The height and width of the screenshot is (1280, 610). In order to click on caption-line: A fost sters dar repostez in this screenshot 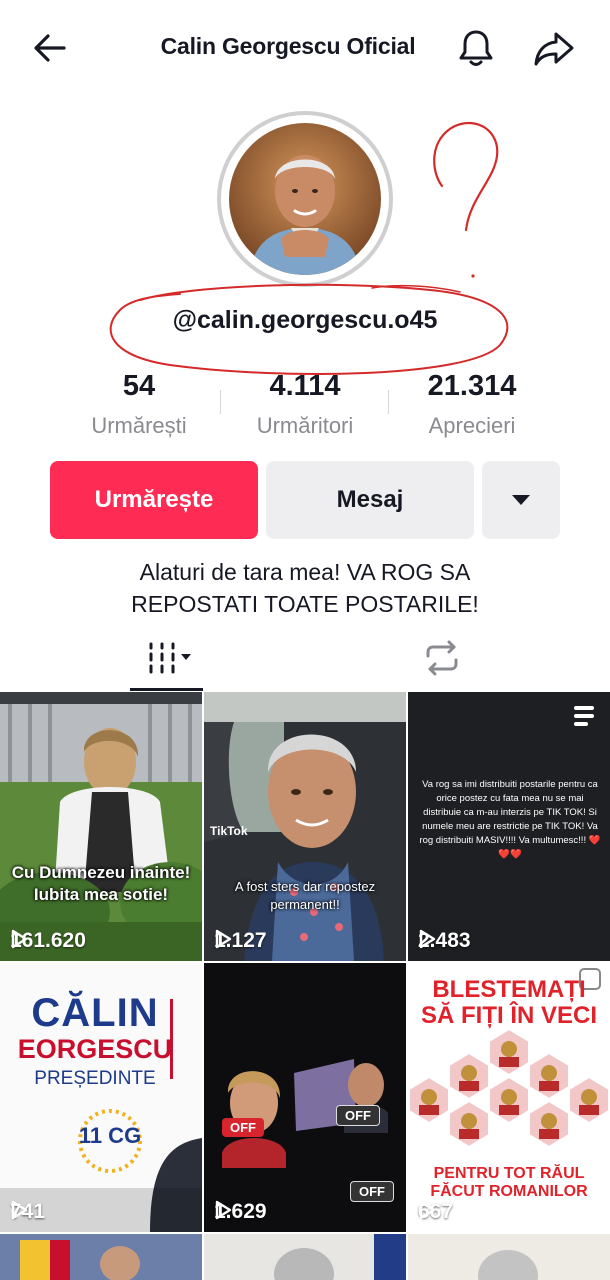, I will do `click(305, 886)`.